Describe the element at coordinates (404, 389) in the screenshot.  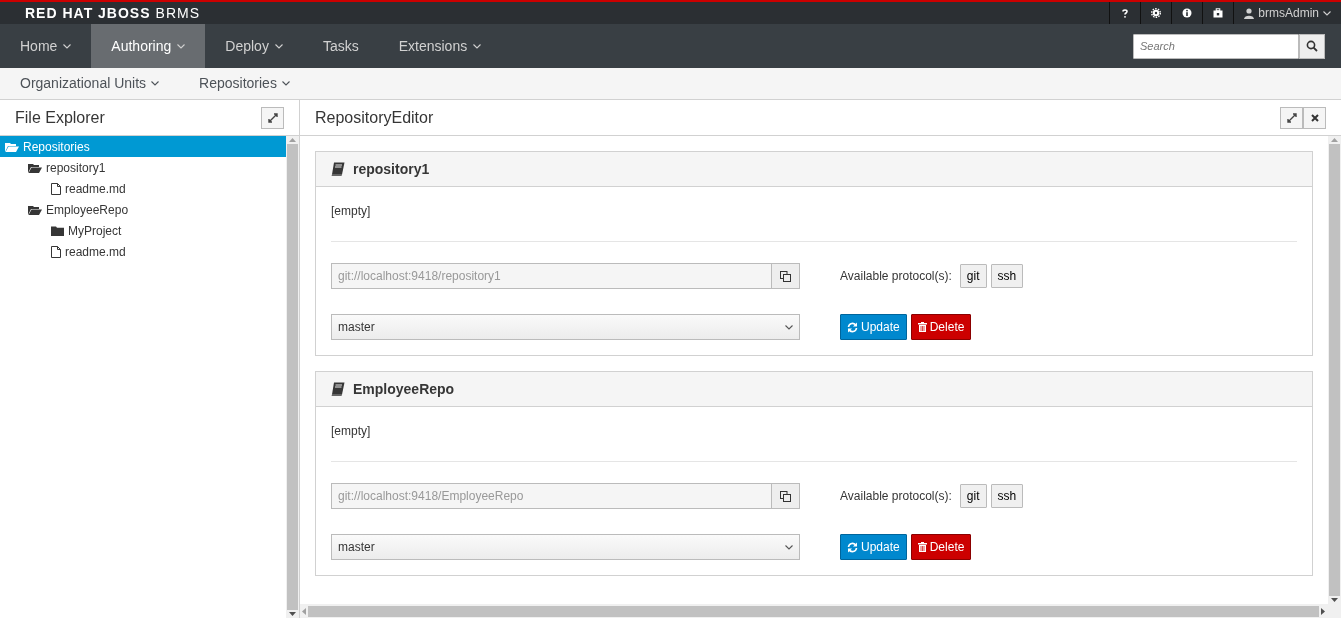
I see `repository-name: EmployeeRepo` at that location.